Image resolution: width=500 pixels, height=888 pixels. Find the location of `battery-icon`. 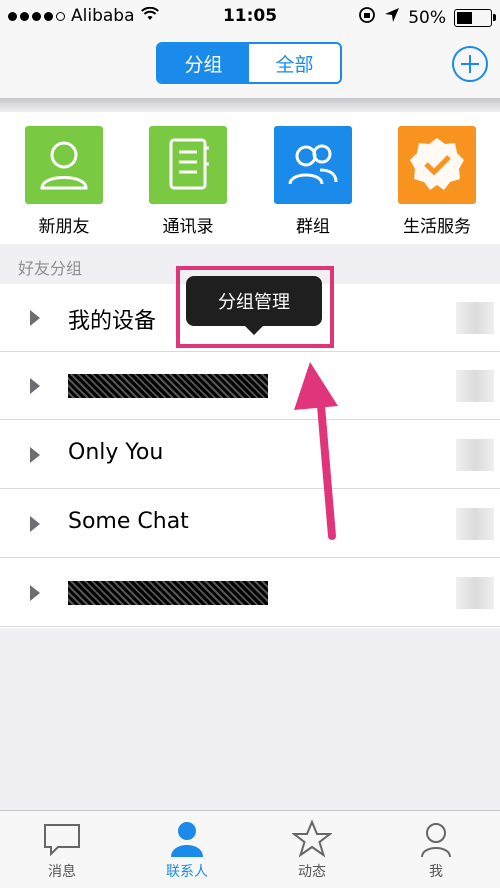

battery-icon is located at coordinates (475, 17).